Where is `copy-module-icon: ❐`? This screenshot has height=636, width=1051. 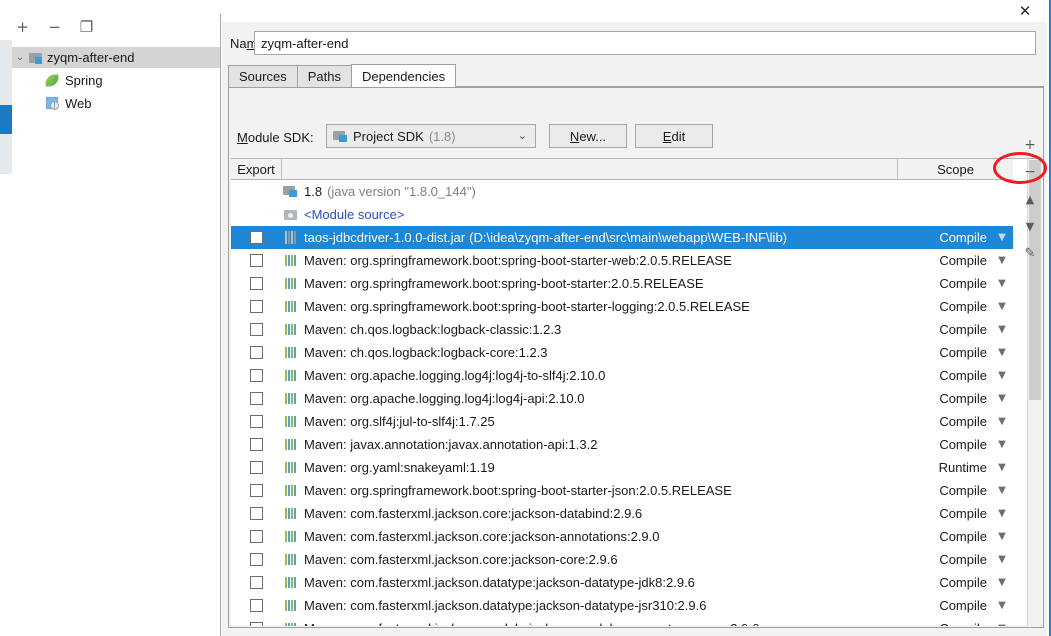 copy-module-icon: ❐ is located at coordinates (86, 27).